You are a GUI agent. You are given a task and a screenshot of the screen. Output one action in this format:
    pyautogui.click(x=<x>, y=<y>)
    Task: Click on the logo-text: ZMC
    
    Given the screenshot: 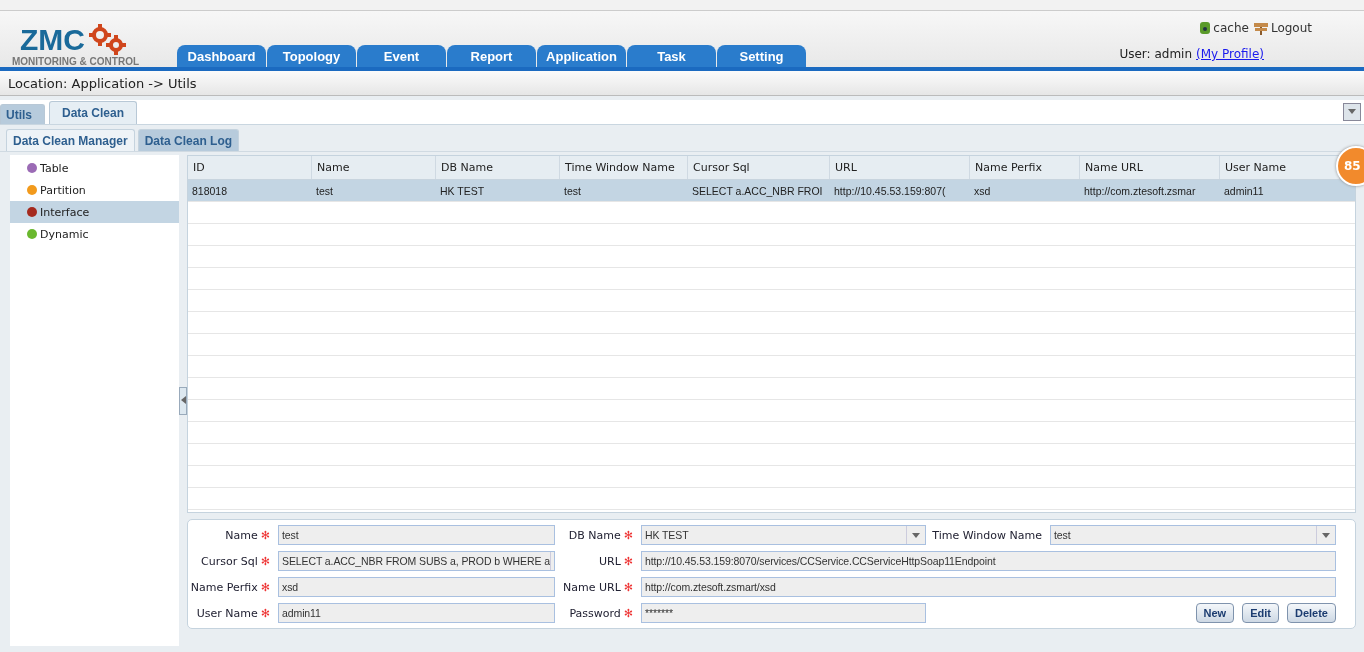 What is the action you would take?
    pyautogui.click(x=52, y=40)
    